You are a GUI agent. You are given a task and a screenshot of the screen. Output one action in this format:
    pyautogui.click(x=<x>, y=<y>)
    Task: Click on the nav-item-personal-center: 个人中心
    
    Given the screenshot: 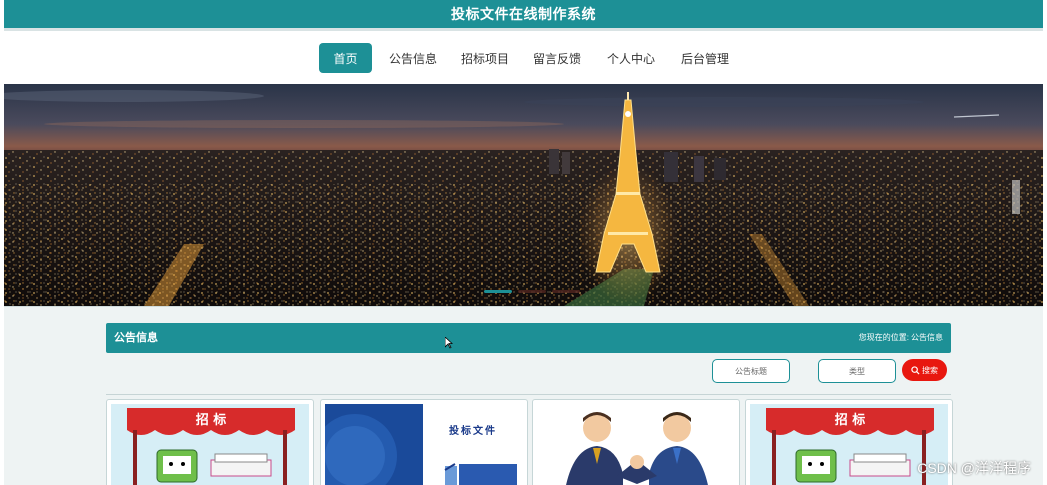 What is the action you would take?
    pyautogui.click(x=631, y=58)
    